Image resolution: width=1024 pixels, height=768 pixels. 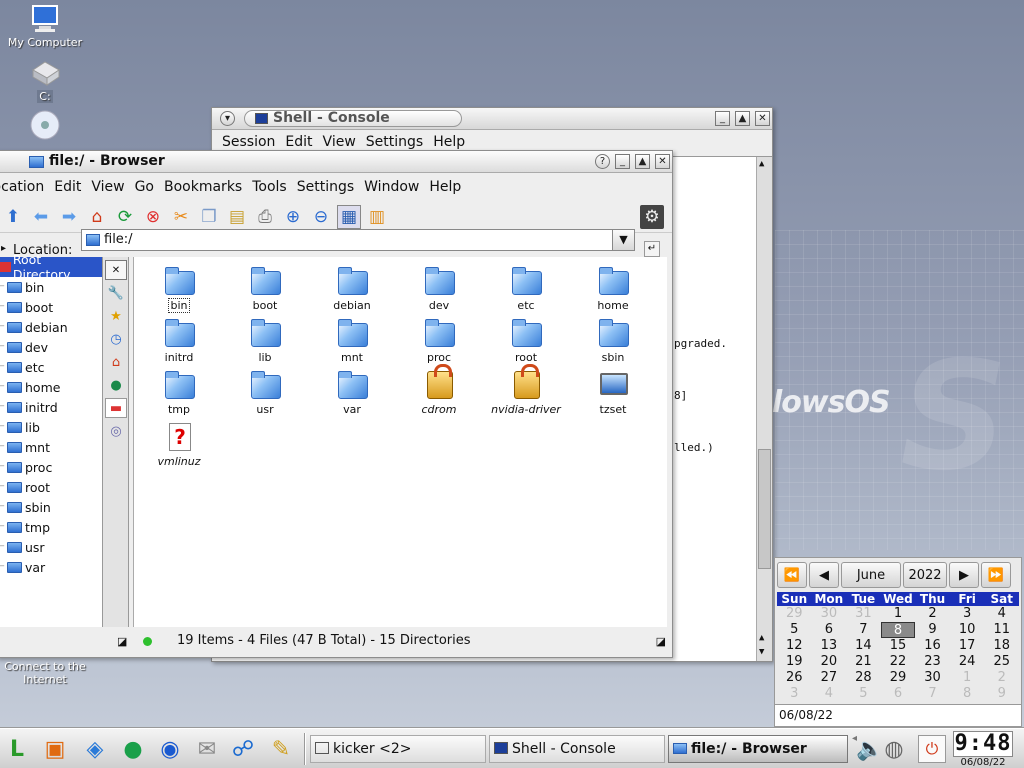 What do you see at coordinates (1001, 662) in the screenshot?
I see `calendar-day: 25` at bounding box center [1001, 662].